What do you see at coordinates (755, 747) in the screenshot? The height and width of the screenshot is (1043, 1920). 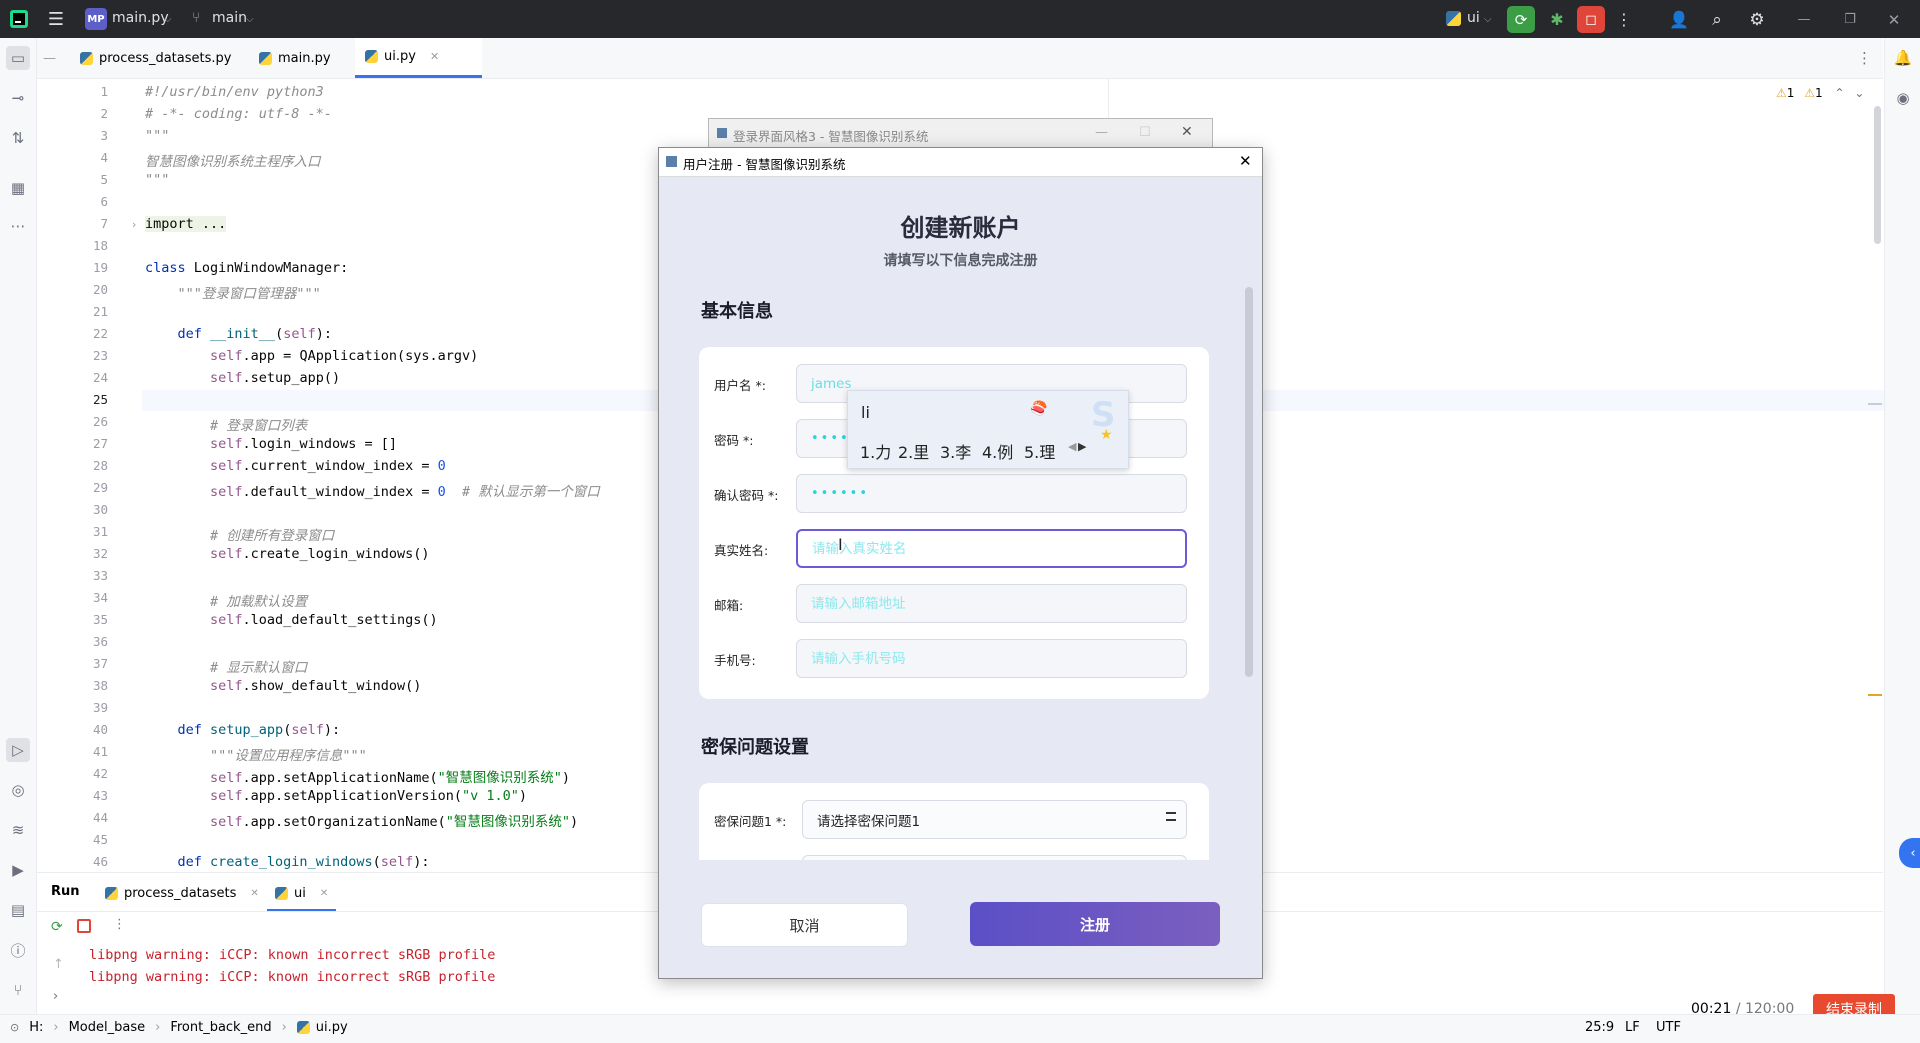 I see `section-title-security: 密保问题设置` at bounding box center [755, 747].